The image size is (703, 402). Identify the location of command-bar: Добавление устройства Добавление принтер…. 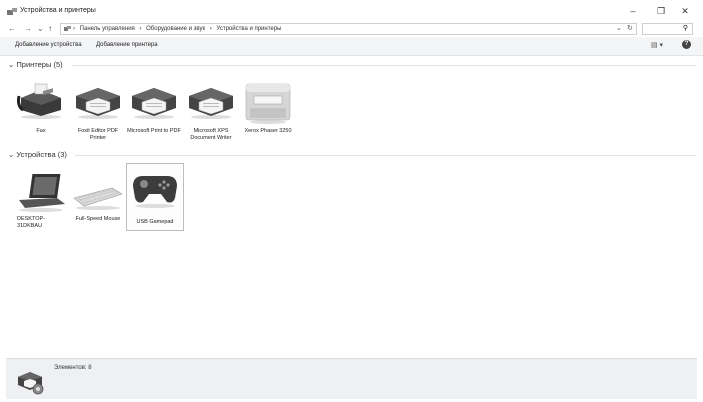
(351, 46).